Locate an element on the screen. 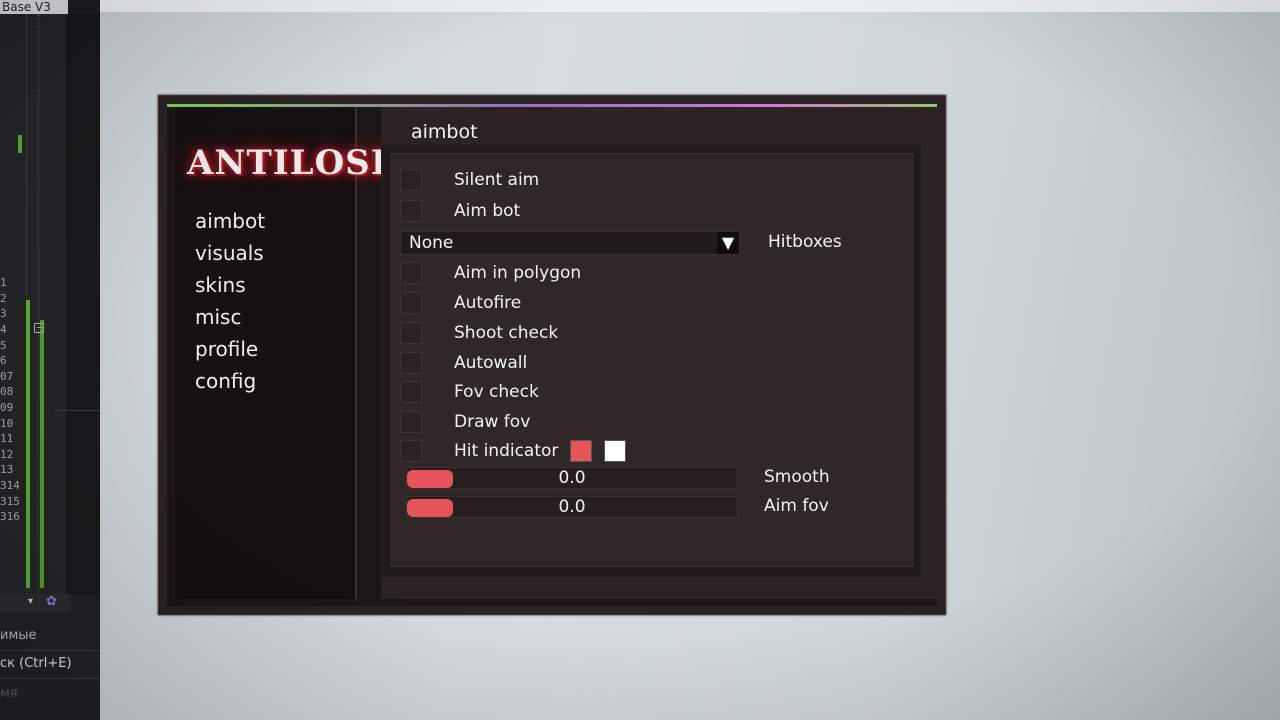 The width and height of the screenshot is (1280, 720). option-row: Aim bot is located at coordinates (460, 211).